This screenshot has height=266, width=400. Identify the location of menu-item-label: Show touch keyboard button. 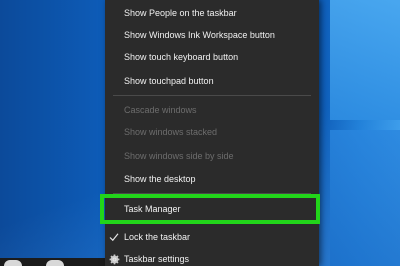
(181, 57).